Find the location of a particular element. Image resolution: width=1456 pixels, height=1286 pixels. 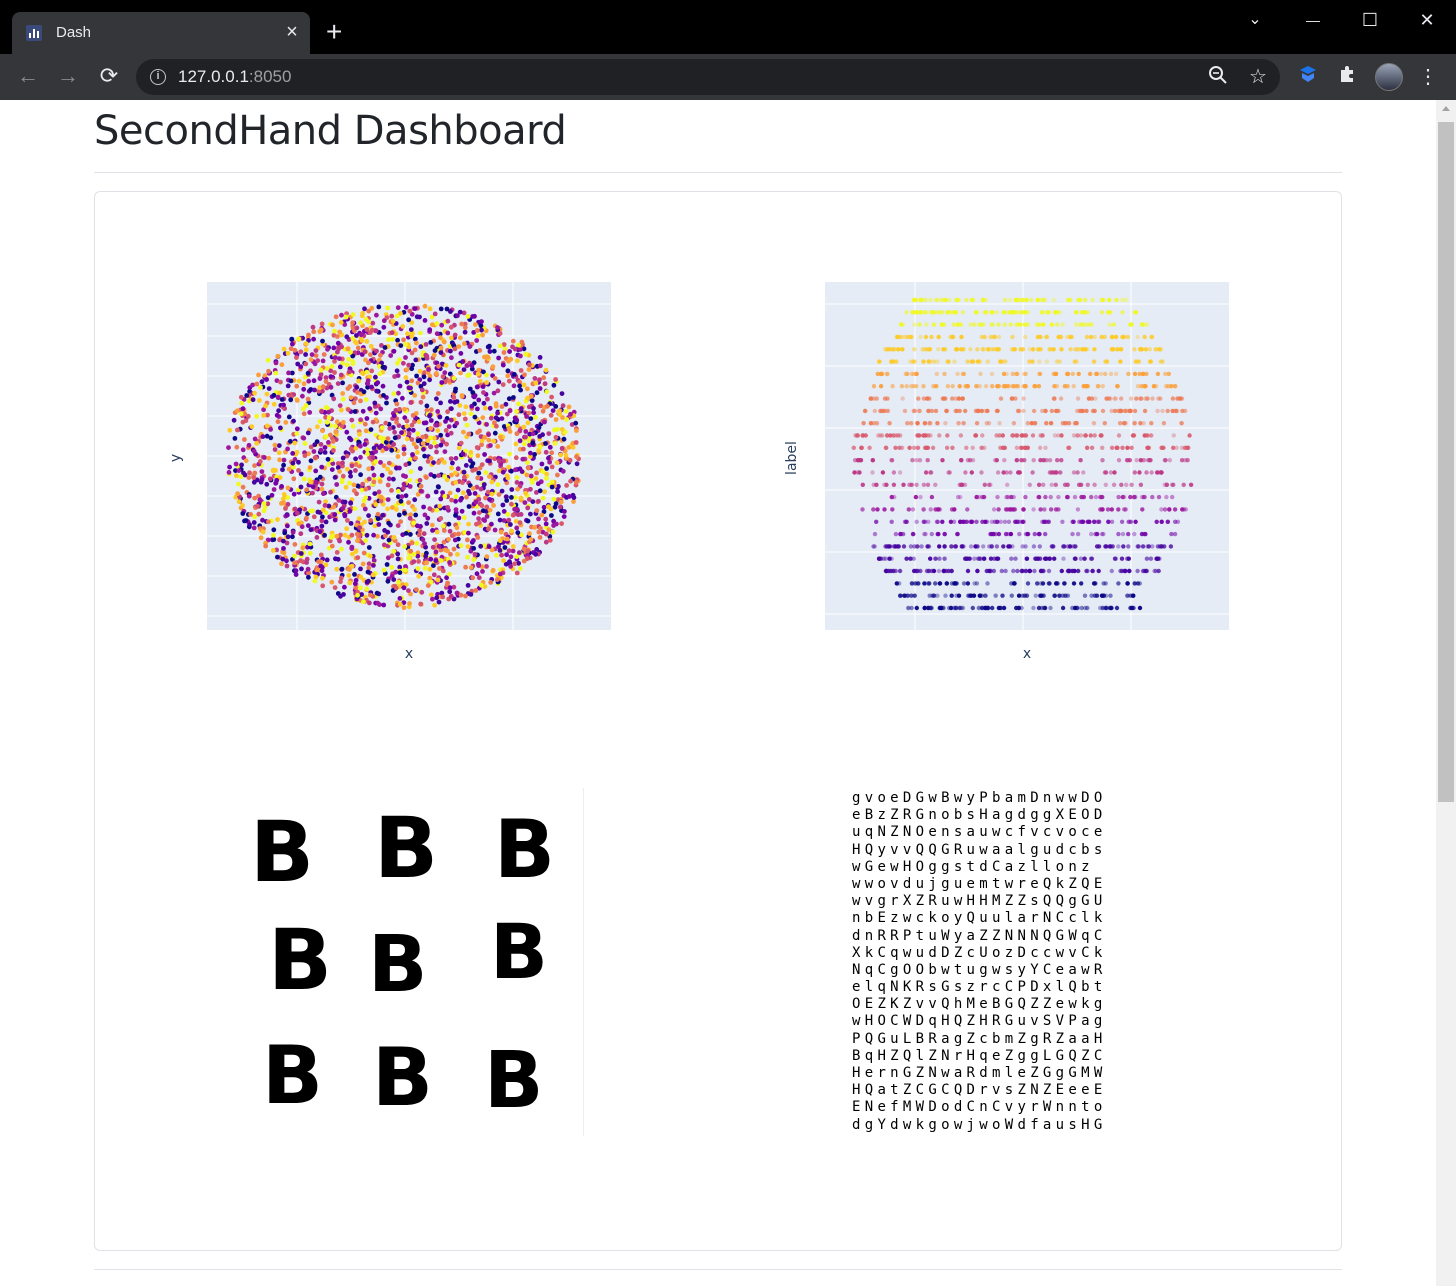

letter-grid-row: nbEzwckoyQuularNCclk is located at coordinates (979, 918).